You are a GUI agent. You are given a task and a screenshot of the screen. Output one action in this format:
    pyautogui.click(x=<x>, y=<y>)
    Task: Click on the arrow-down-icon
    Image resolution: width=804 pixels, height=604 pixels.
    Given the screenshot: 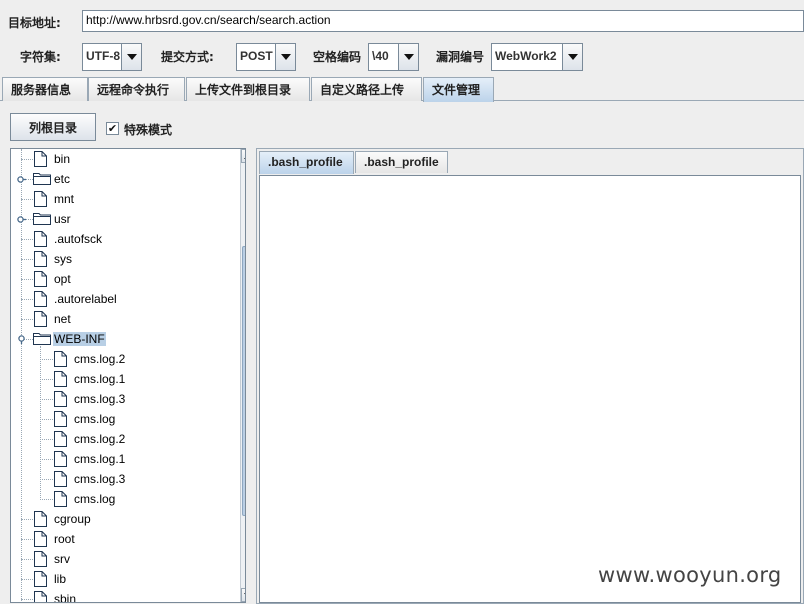 What is the action you would take?
    pyautogui.click(x=244, y=595)
    